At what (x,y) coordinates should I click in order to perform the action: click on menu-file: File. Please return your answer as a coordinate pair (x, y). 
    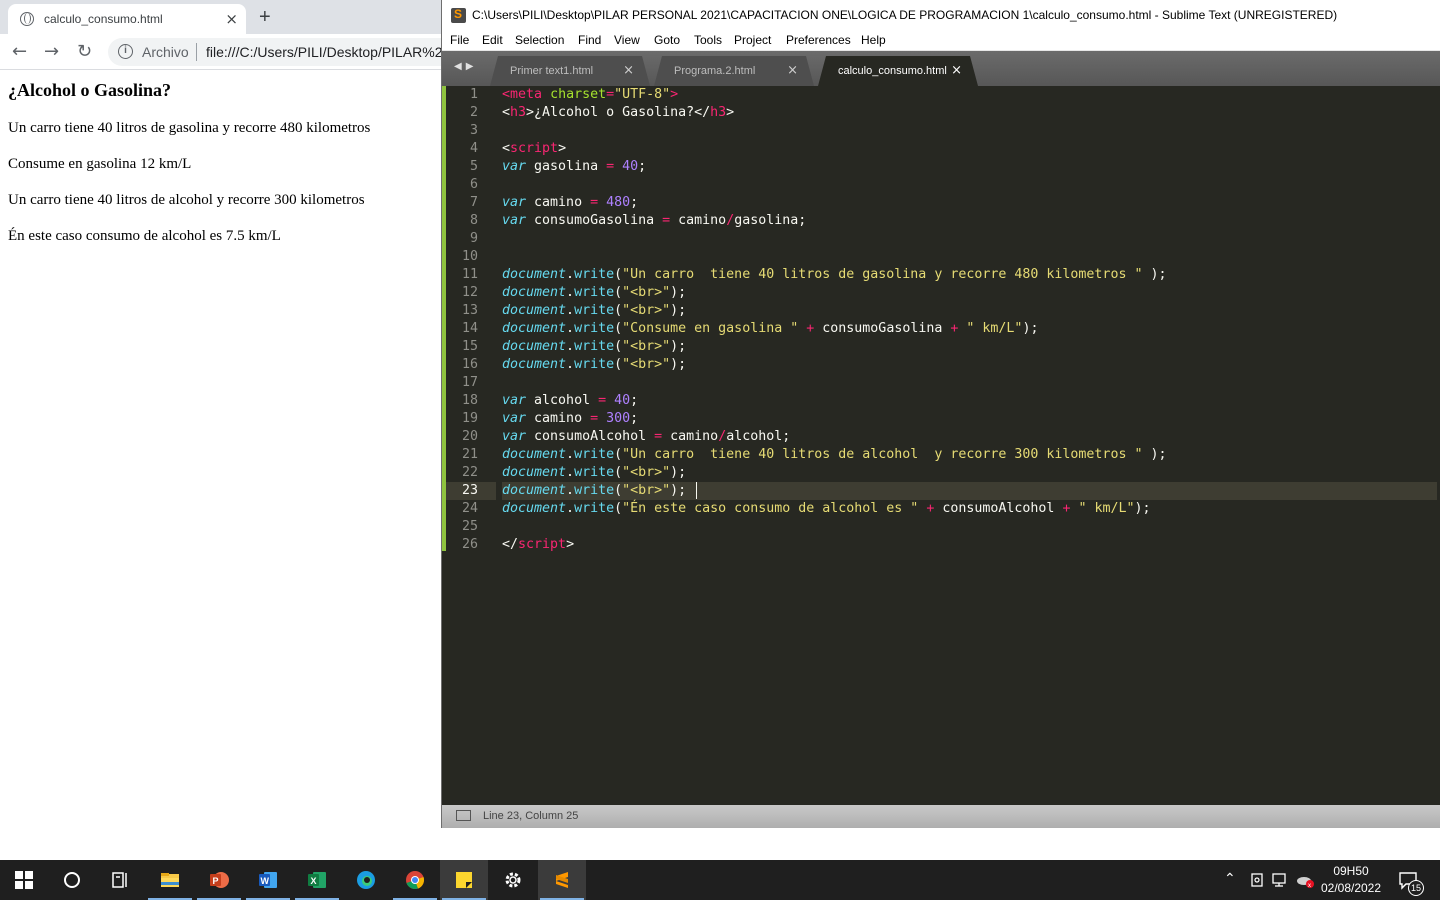
    Looking at the image, I should click on (459, 40).